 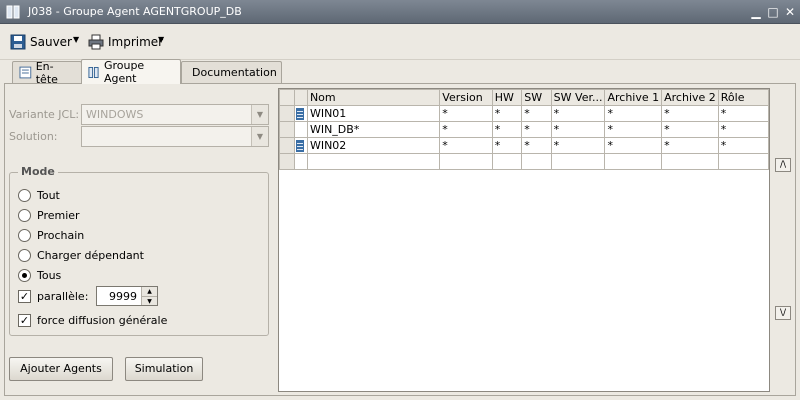 I want to click on column-header: Version, so click(x=466, y=97).